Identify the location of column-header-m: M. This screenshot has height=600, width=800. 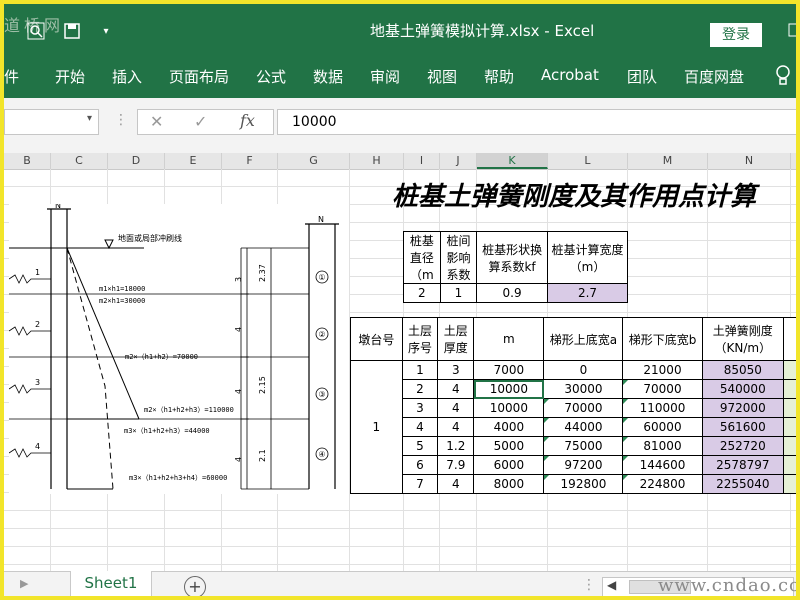
(668, 161).